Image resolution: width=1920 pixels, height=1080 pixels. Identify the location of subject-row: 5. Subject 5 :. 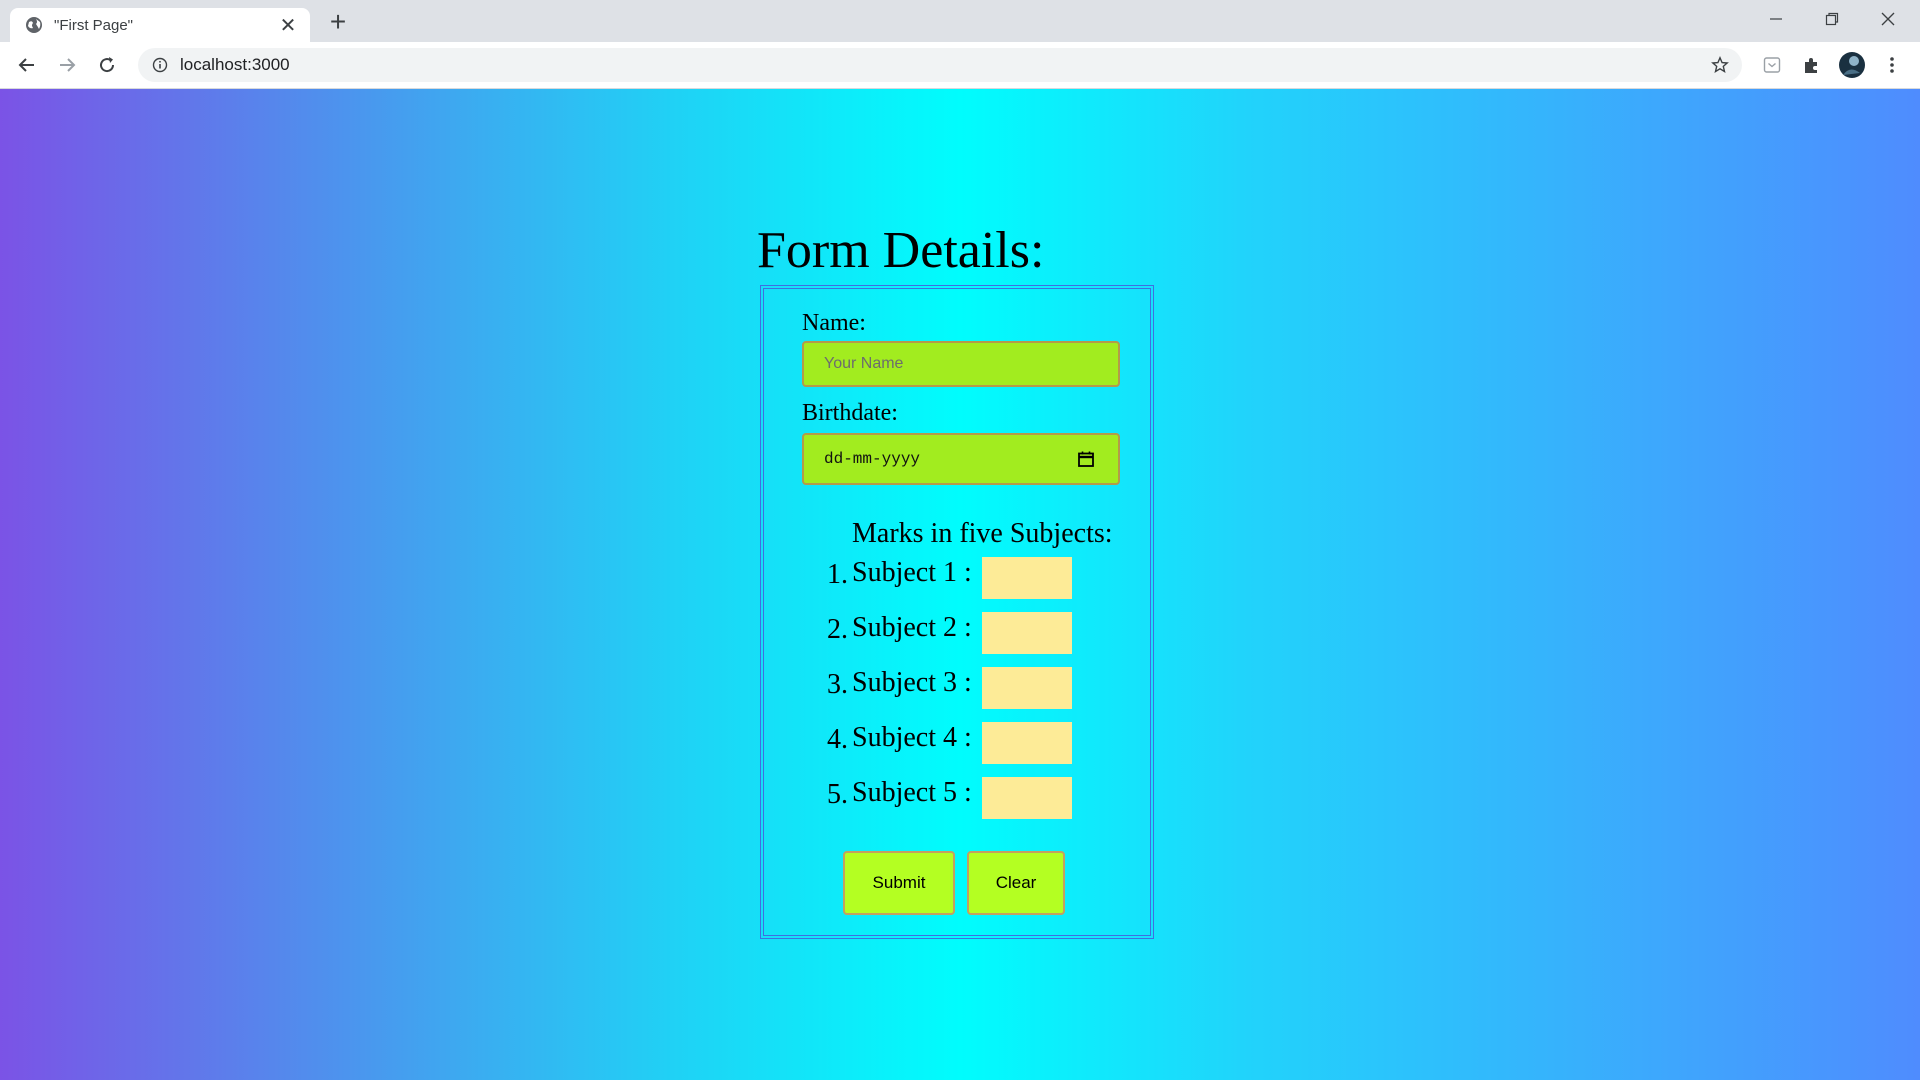
(959, 799).